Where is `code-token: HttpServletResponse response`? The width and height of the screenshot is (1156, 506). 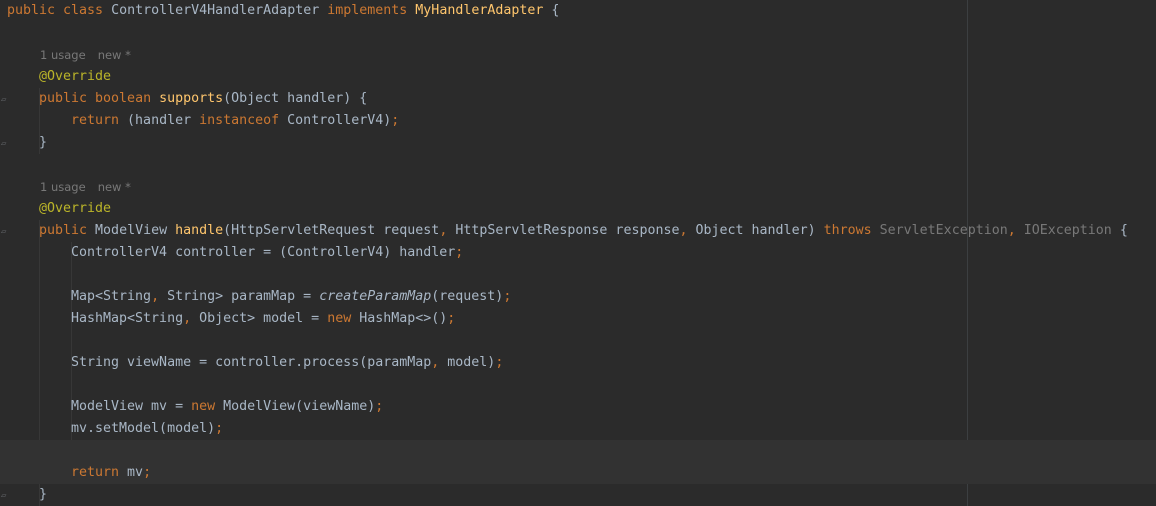
code-token: HttpServletResponse response is located at coordinates (567, 230).